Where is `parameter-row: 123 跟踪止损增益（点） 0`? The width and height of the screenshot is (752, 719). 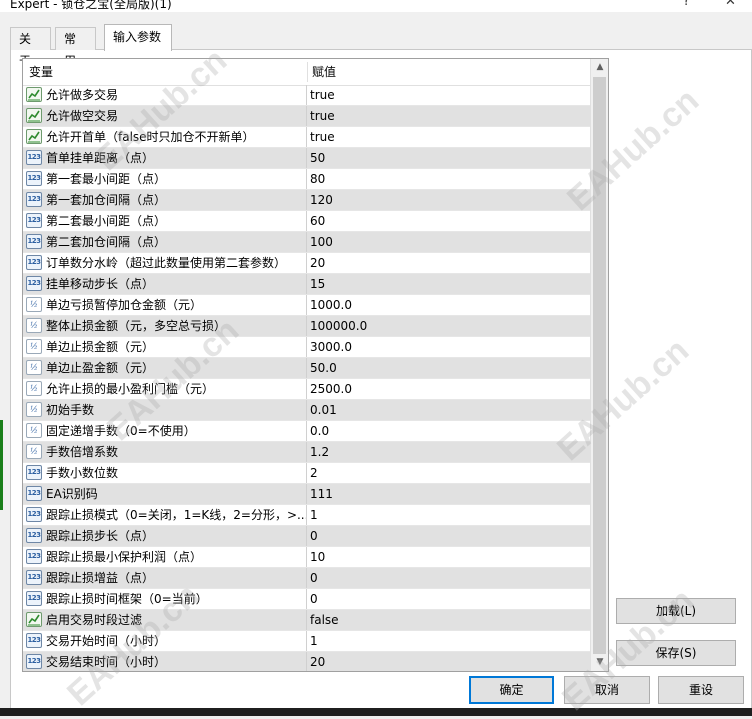 parameter-row: 123 跟踪止损增益（点） 0 is located at coordinates (306, 578).